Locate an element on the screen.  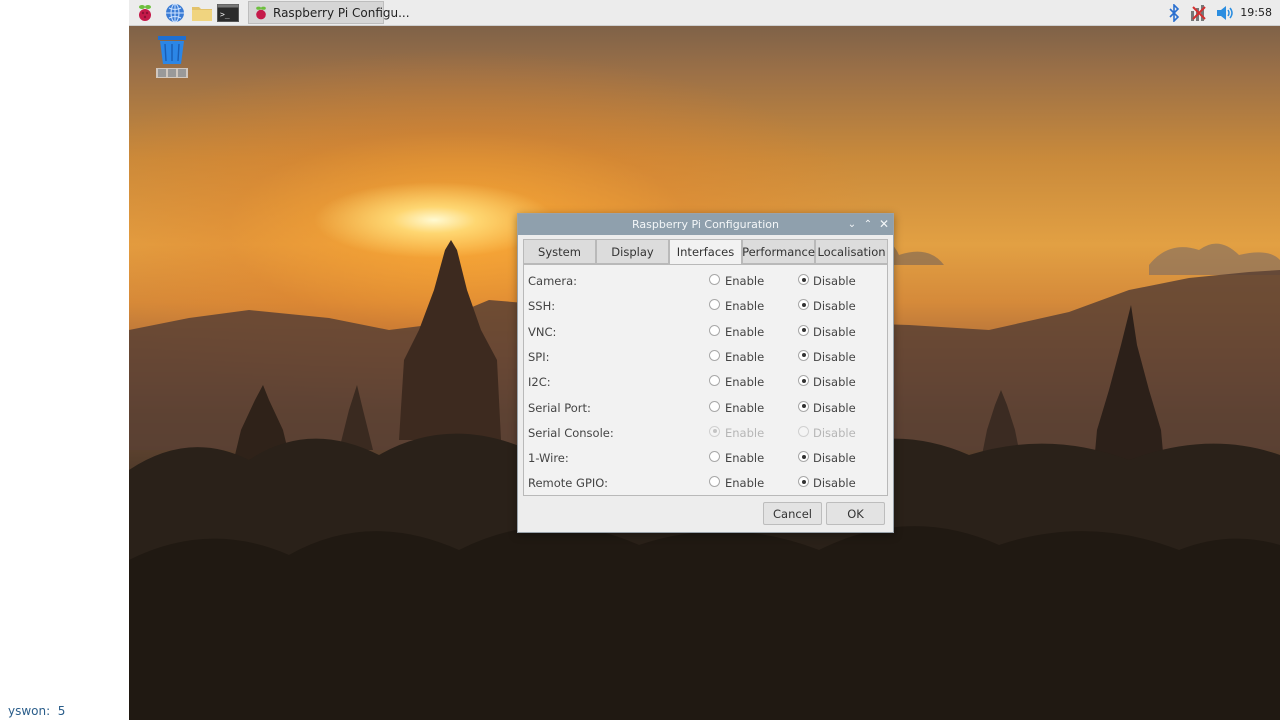
interface-row-remote-gpio: Remote GPIO: Enable Disable is located at coordinates (705, 482).